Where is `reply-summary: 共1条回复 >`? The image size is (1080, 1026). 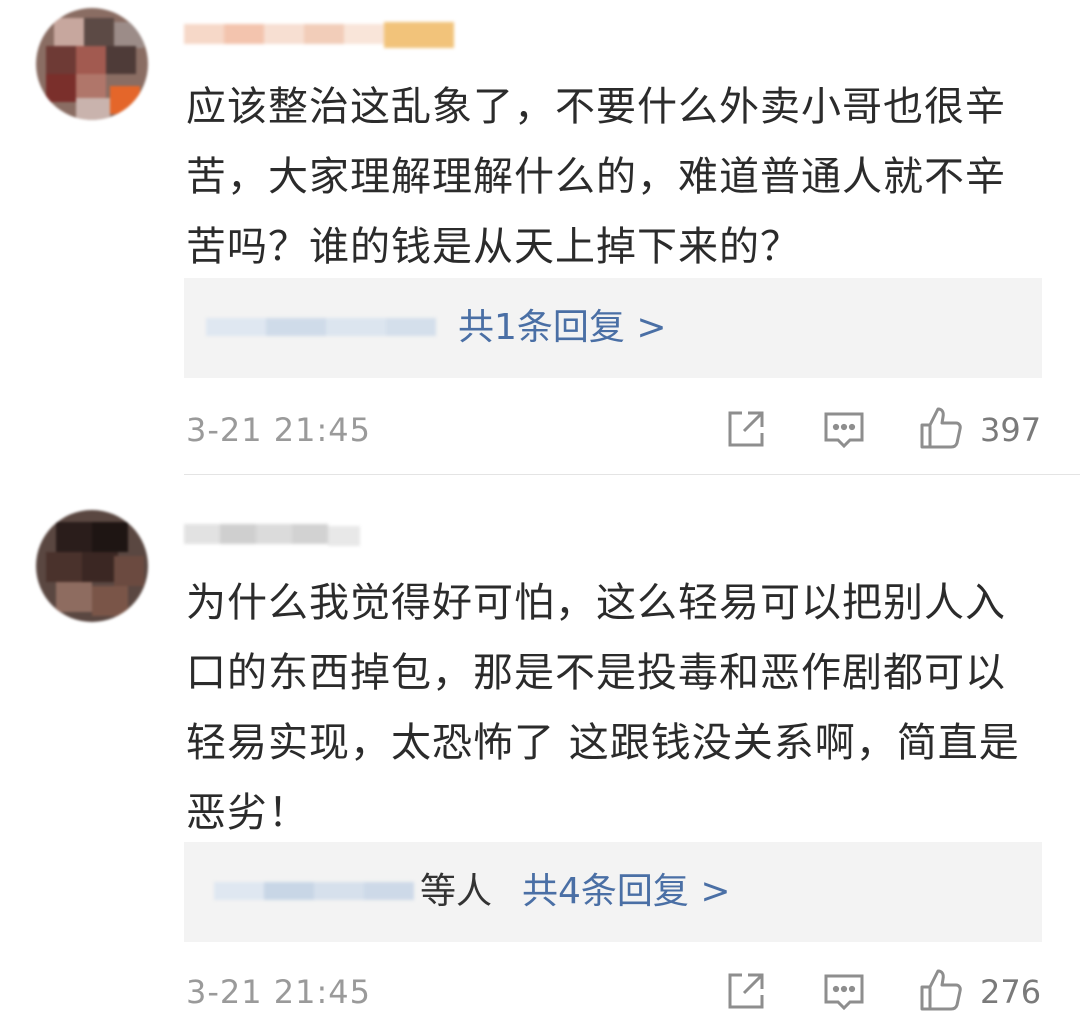 reply-summary: 共1条回复 > is located at coordinates (613, 328).